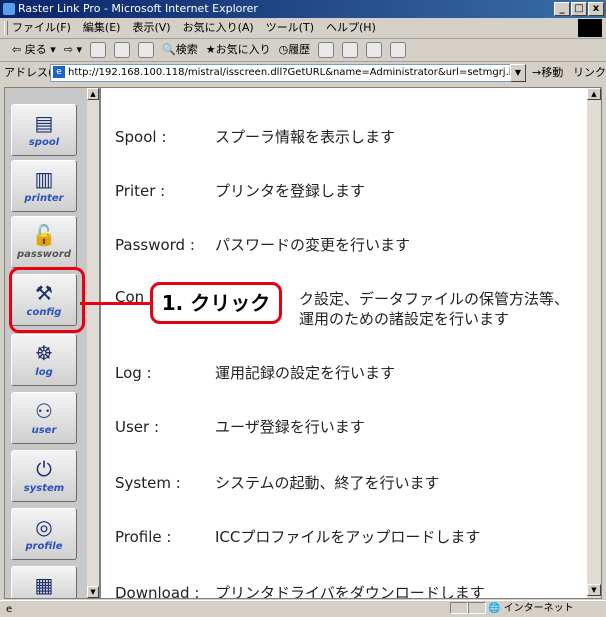  I want to click on row-desc: ユーザ登録を行います, so click(290, 427).